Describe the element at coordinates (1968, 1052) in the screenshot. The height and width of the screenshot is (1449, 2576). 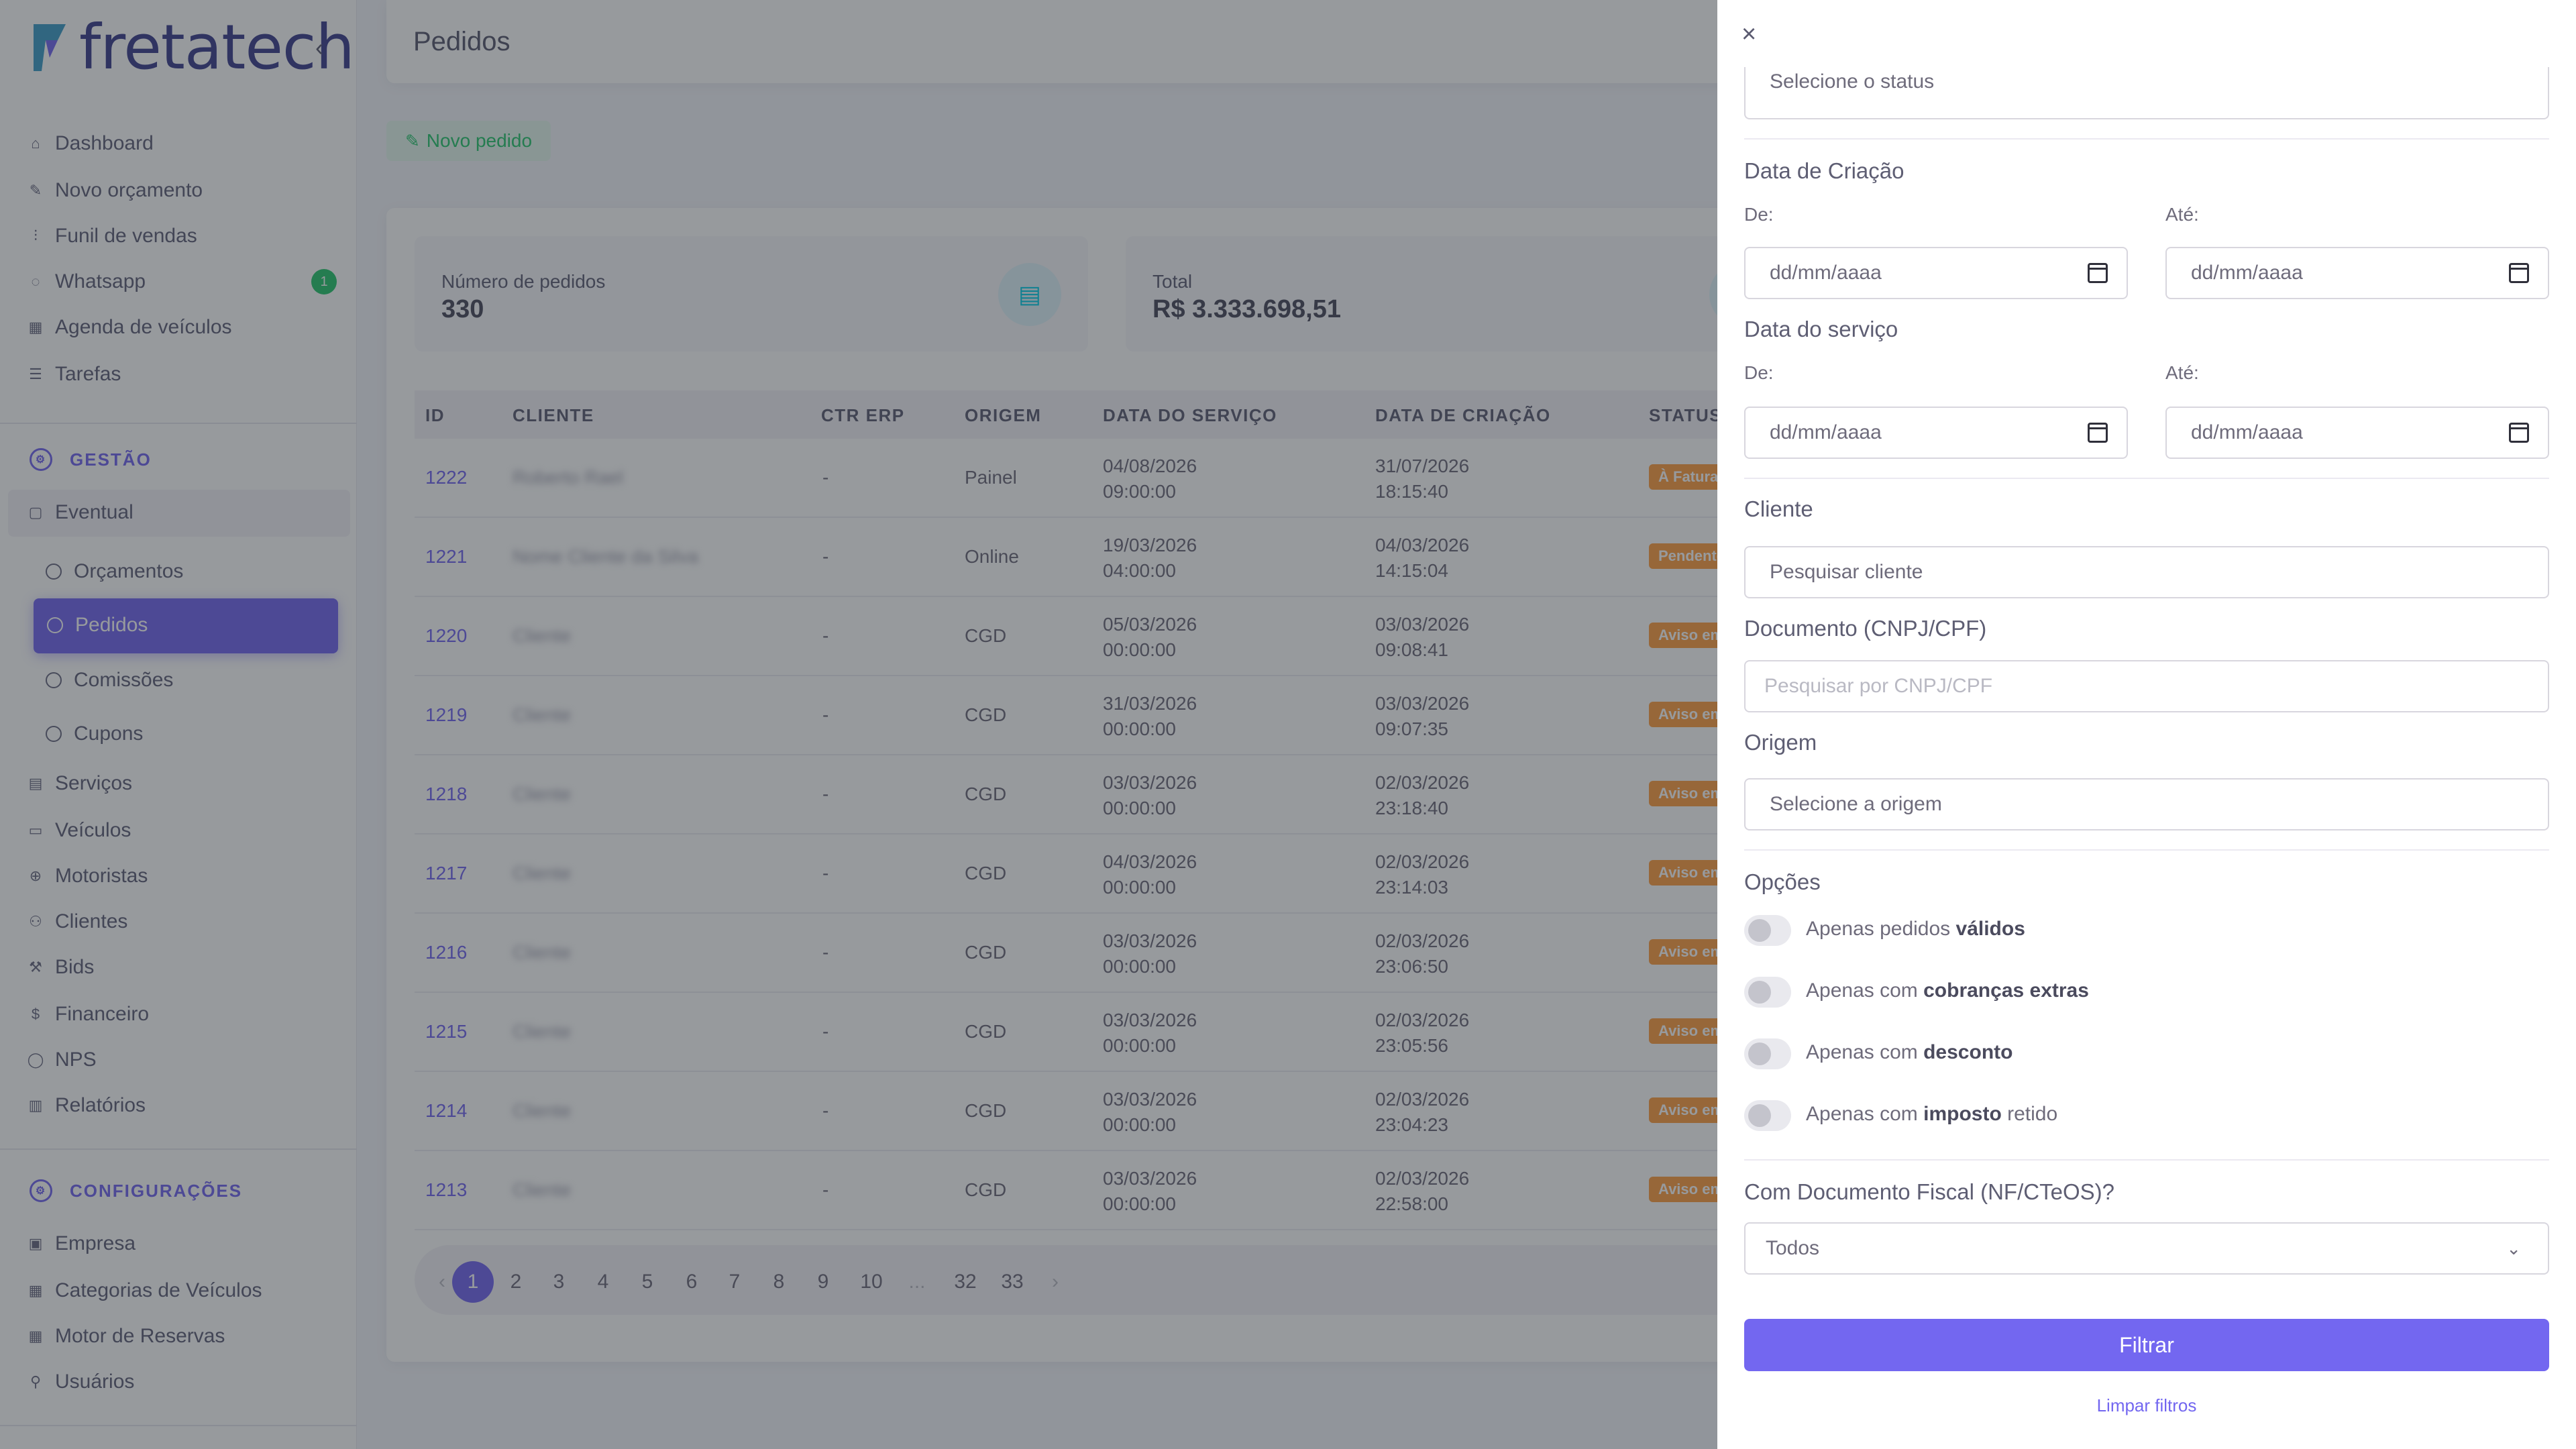
I see `toggle-label-bold: desconto` at that location.